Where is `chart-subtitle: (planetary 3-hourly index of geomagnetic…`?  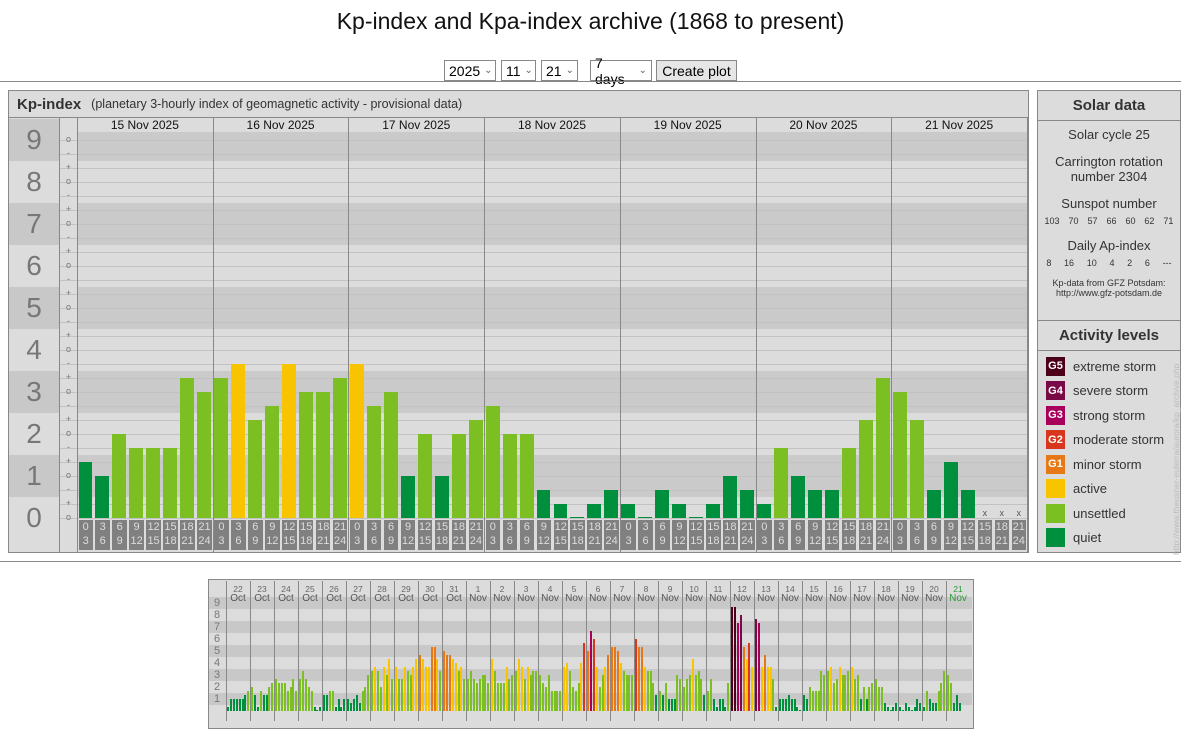
chart-subtitle: (planetary 3-hourly index of geomagnetic… is located at coordinates (277, 104).